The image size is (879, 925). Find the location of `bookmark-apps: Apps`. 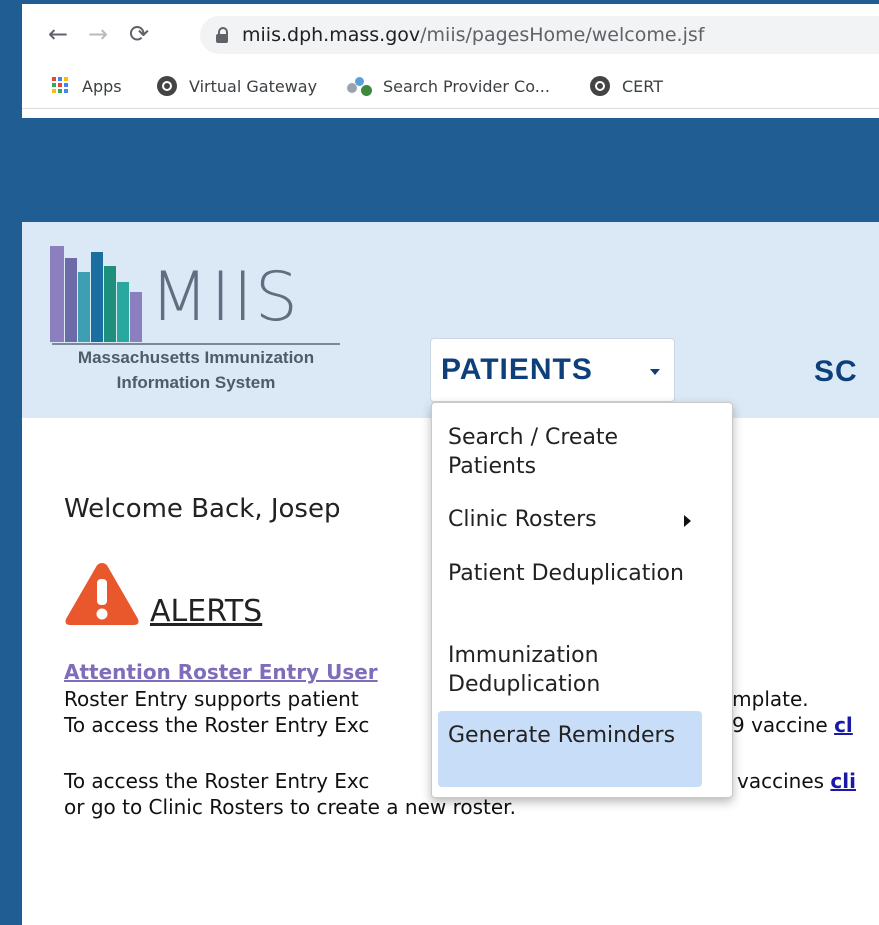

bookmark-apps: Apps is located at coordinates (87, 86).